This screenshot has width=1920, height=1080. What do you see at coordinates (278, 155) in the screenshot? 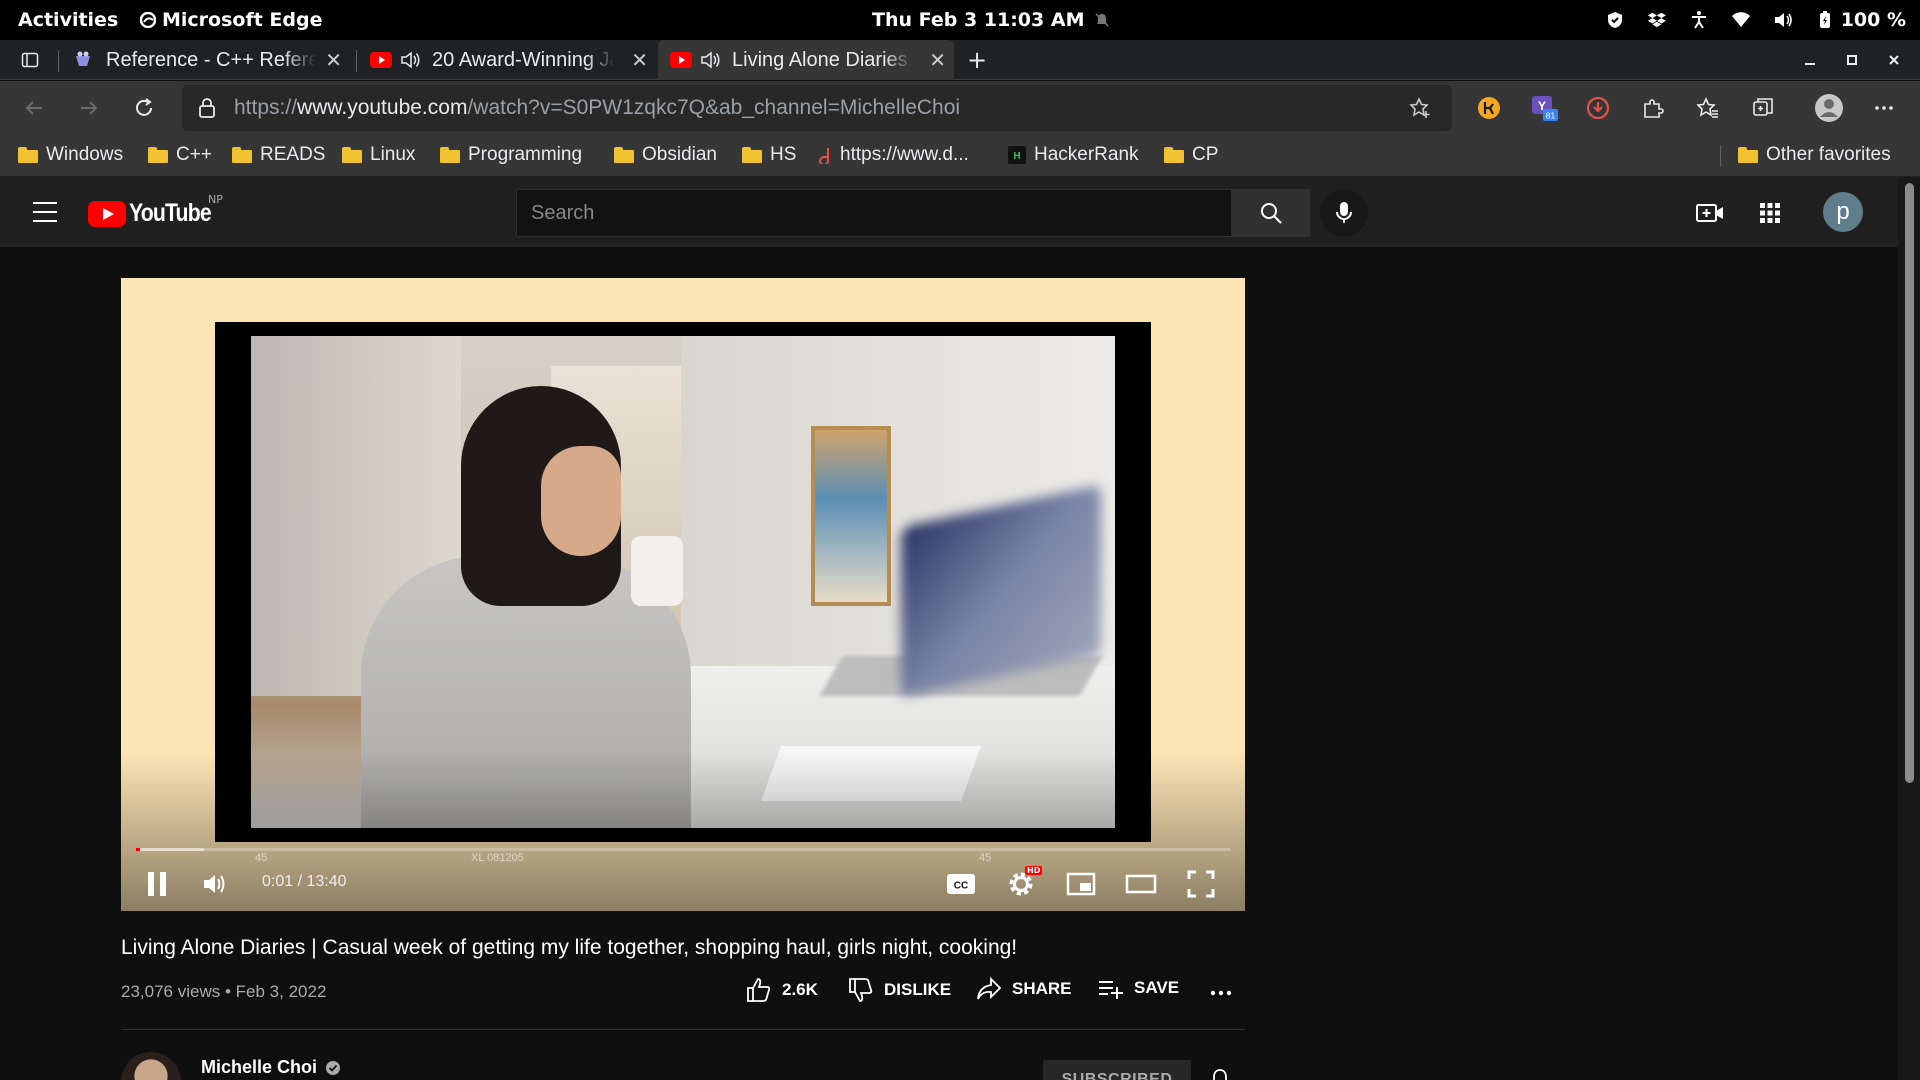
I see `bookmark-reads: READS` at bounding box center [278, 155].